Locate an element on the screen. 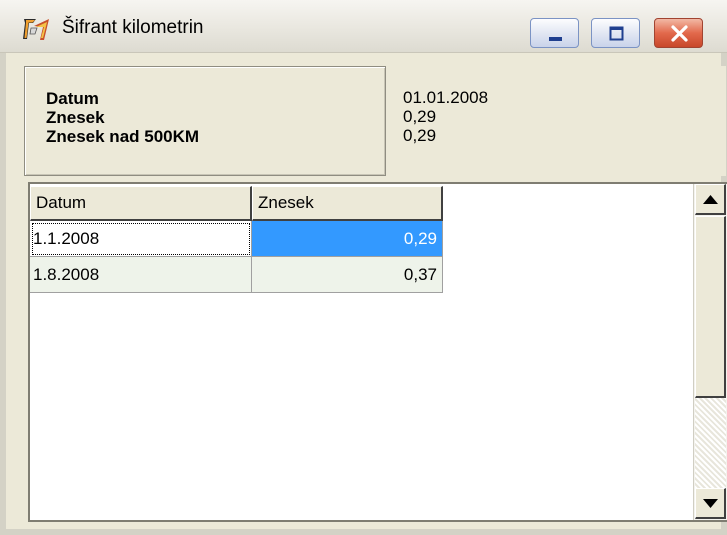  app-logo-icon is located at coordinates (37, 29).